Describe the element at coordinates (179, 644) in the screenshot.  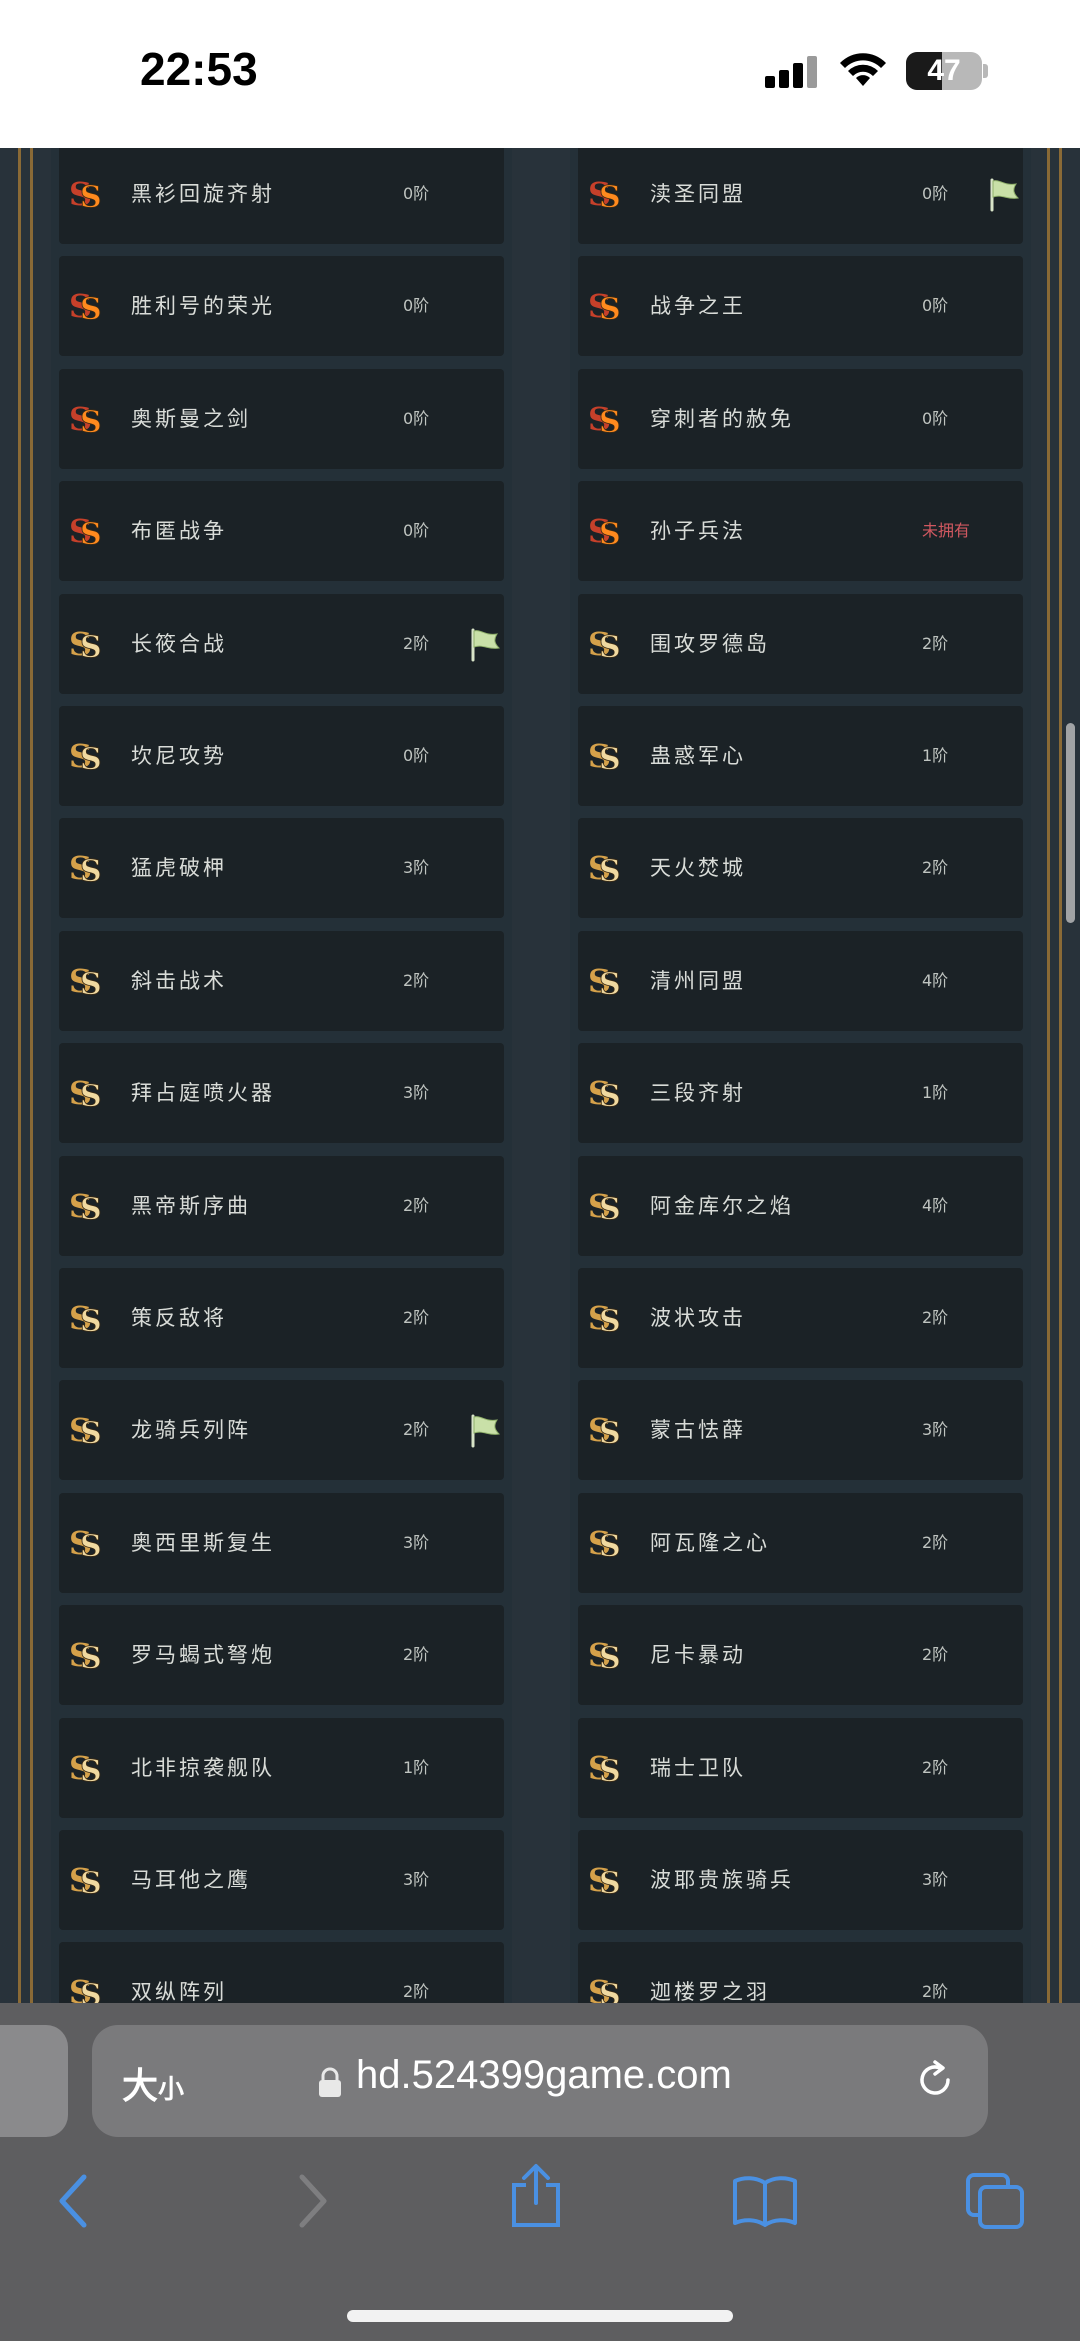
I see `tactic-name: 长筱合战` at that location.